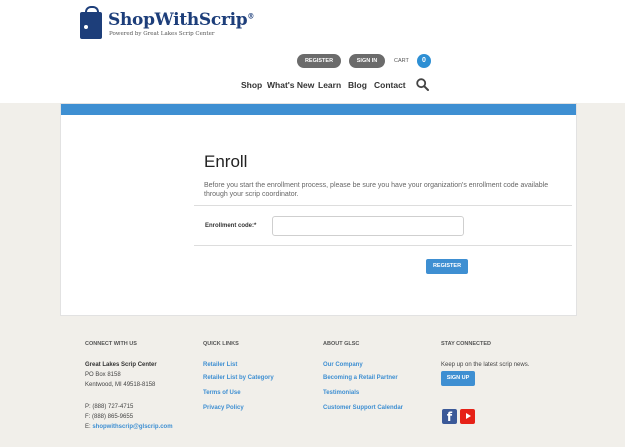  Describe the element at coordinates (357, 85) in the screenshot. I see `nav-blog: Blog` at that location.